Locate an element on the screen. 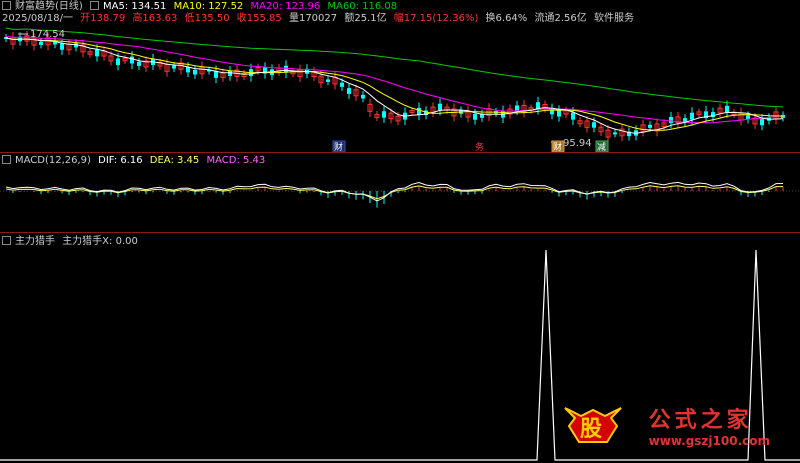  low-price-label: 95.94 is located at coordinates (577, 143).